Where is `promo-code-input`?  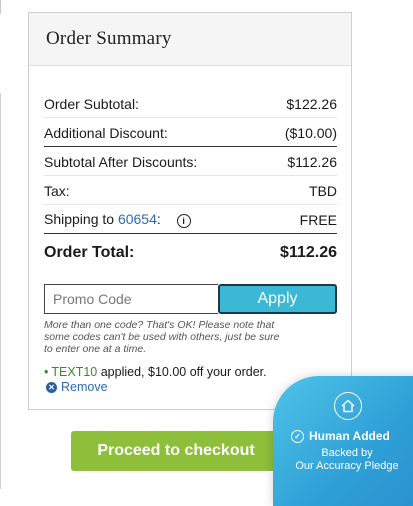
promo-code-input is located at coordinates (131, 299).